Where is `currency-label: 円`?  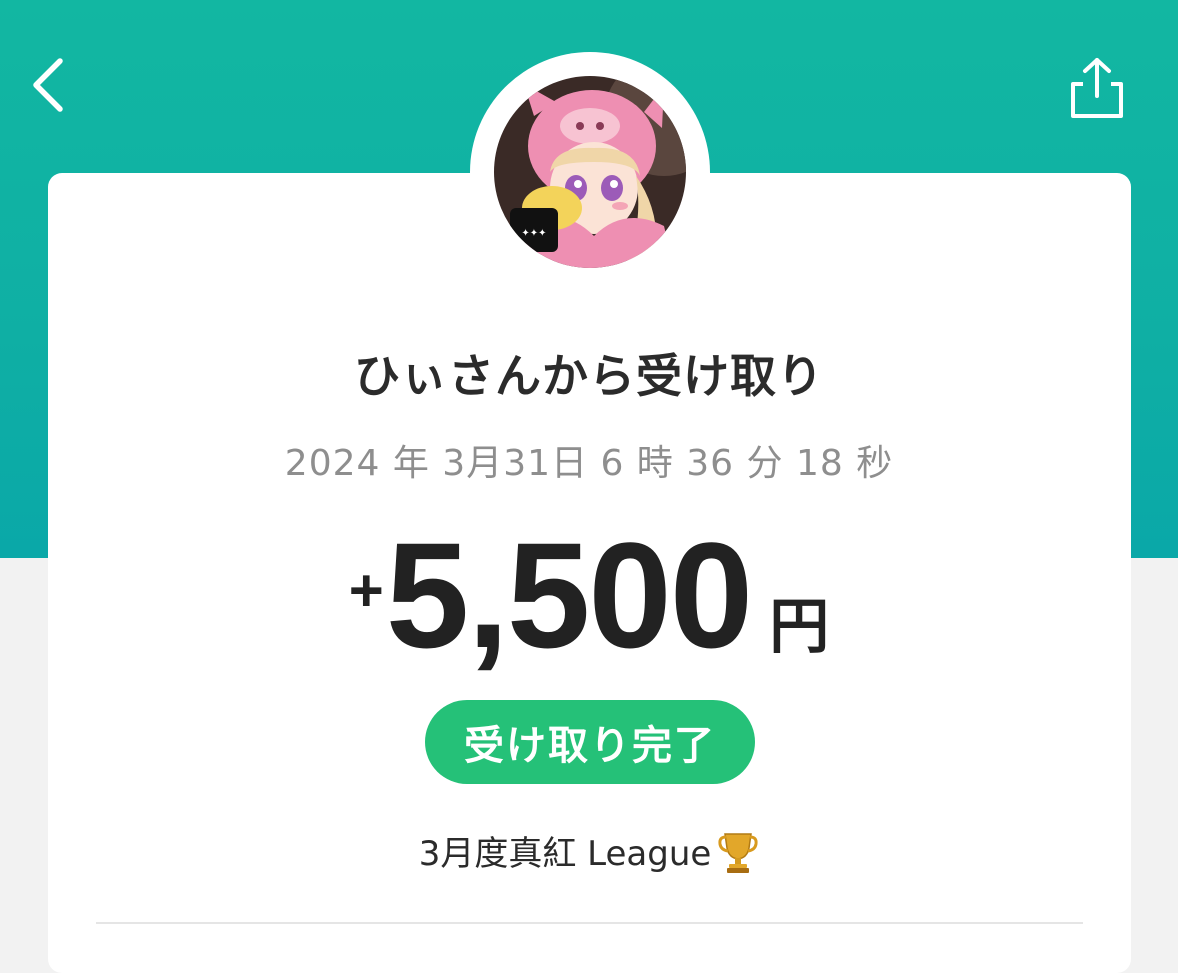 currency-label: 円 is located at coordinates (799, 627).